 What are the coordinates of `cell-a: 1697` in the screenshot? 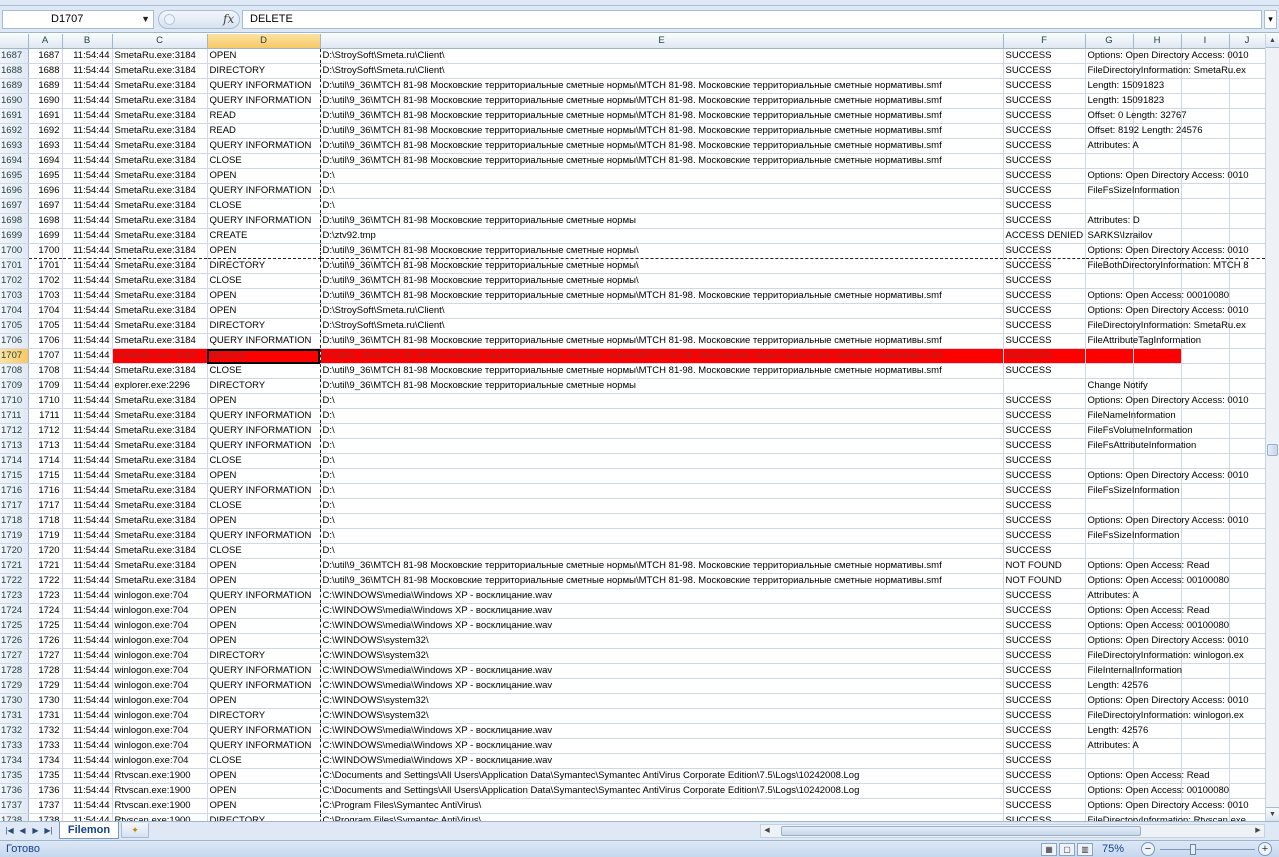 It's located at (45, 206).